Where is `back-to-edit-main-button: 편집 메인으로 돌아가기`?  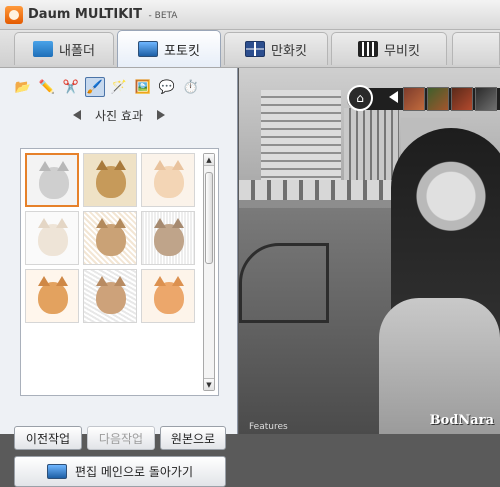 back-to-edit-main-button: 편집 메인으로 돌아가기 is located at coordinates (120, 471).